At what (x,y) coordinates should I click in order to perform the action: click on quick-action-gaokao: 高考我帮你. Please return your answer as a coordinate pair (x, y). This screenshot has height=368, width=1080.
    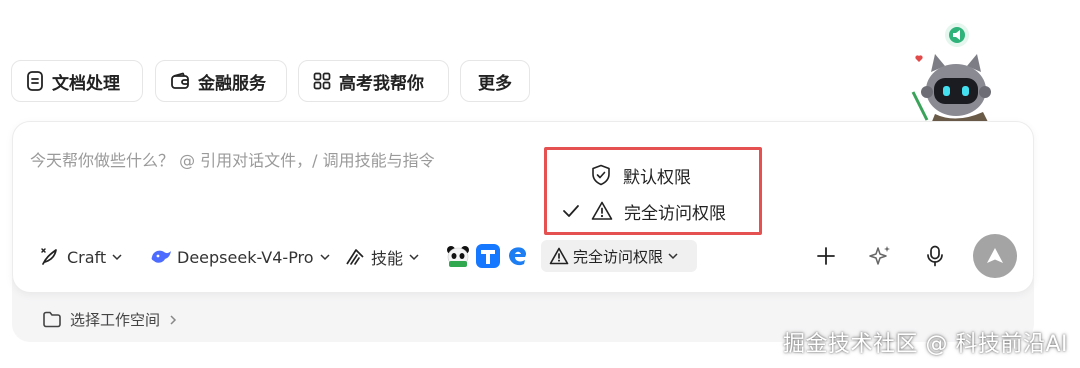
    Looking at the image, I should click on (373, 81).